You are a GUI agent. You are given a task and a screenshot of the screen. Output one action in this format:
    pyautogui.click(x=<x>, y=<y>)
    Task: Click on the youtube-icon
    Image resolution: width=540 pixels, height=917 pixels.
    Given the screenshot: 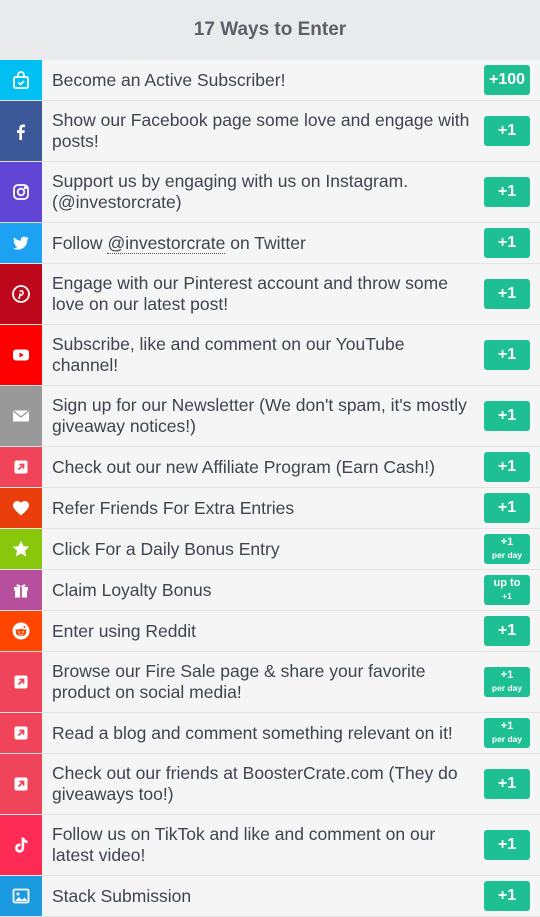 What is the action you would take?
    pyautogui.click(x=21, y=355)
    